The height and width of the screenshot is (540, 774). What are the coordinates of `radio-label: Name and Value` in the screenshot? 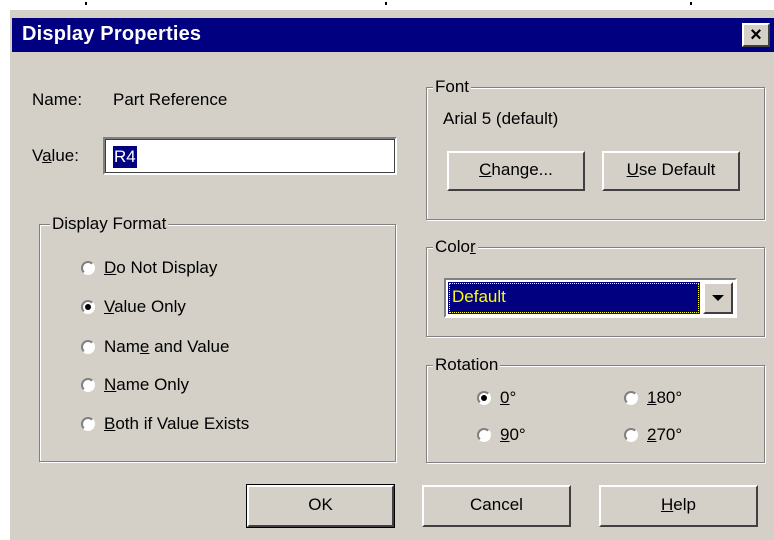 It's located at (167, 346).